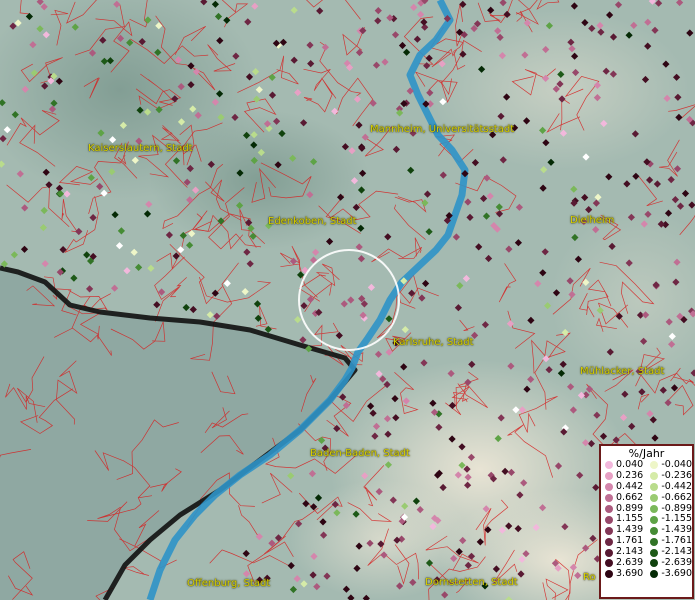 The width and height of the screenshot is (695, 600). I want to click on legend-entry-positive: 3.690, so click(623, 573).